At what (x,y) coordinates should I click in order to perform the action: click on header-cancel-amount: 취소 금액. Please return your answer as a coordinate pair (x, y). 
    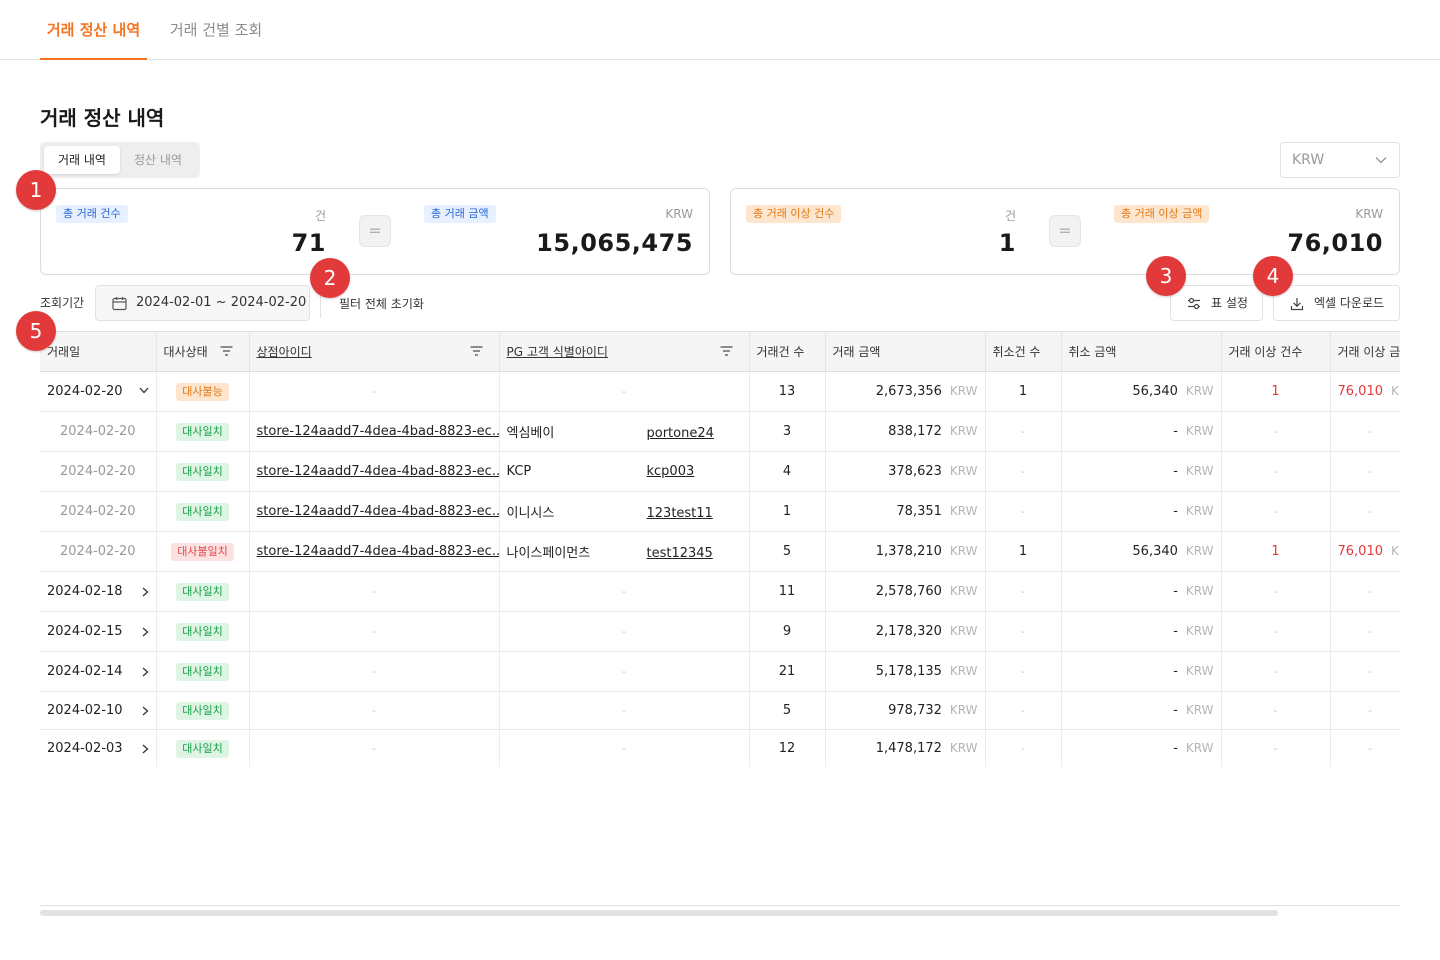
    Looking at the image, I should click on (1141, 351).